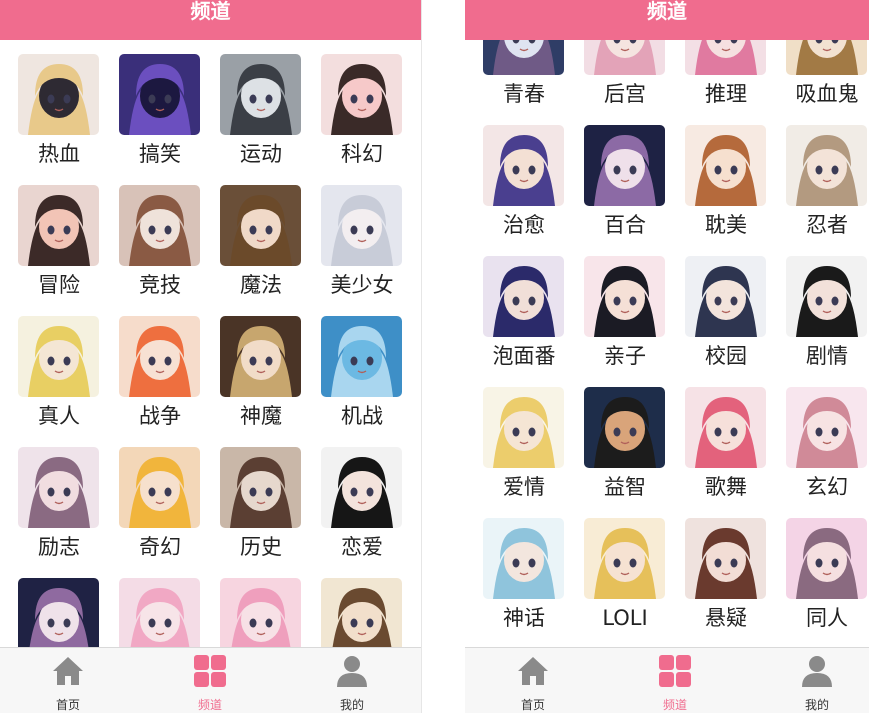  I want to click on channel-tile: 机战, so click(362, 373).